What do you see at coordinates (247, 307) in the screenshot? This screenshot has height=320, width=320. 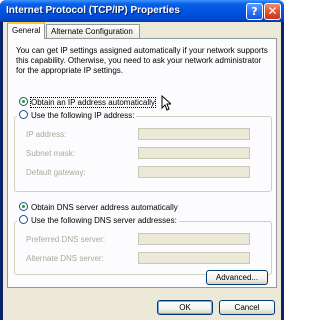 I see `cancel-button: Cancel` at bounding box center [247, 307].